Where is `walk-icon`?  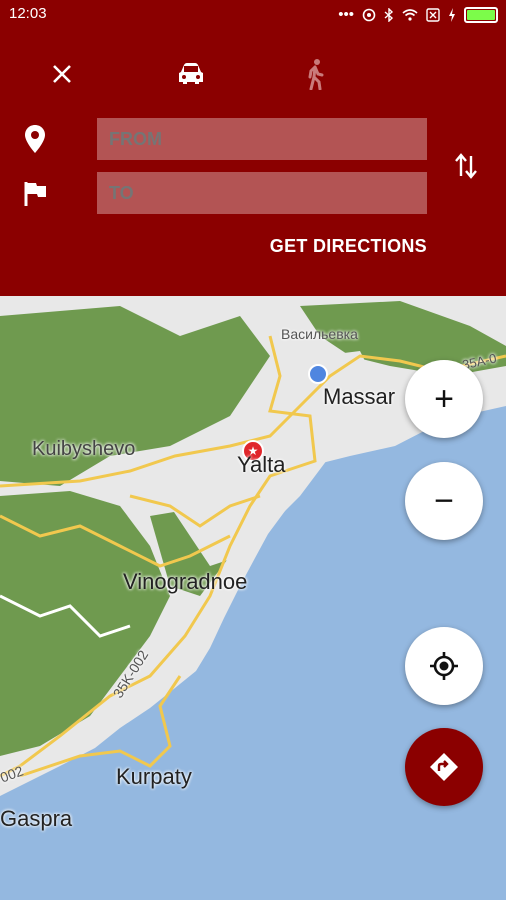 walk-icon is located at coordinates (316, 74).